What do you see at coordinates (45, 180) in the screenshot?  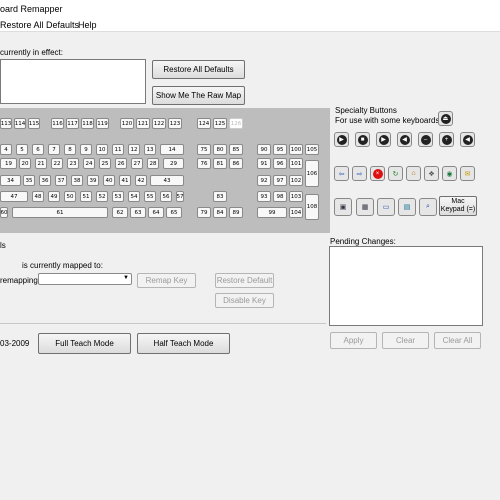 I see `key-36: 36` at bounding box center [45, 180].